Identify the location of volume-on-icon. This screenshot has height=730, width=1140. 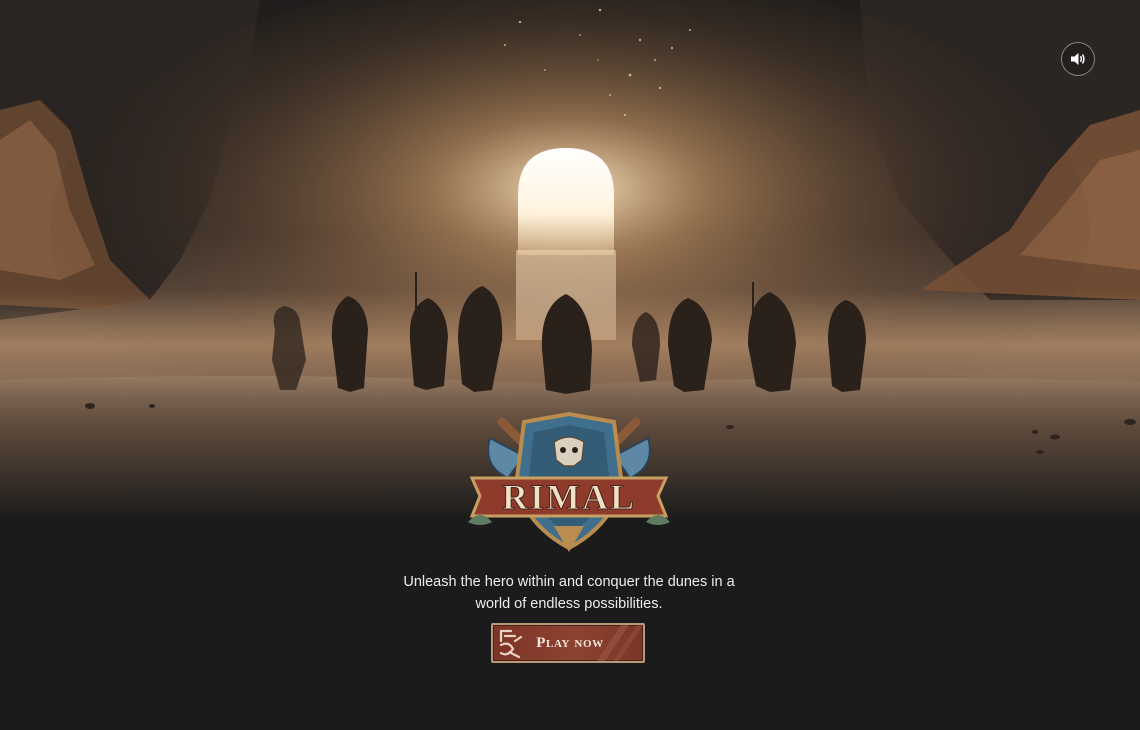
(1078, 59).